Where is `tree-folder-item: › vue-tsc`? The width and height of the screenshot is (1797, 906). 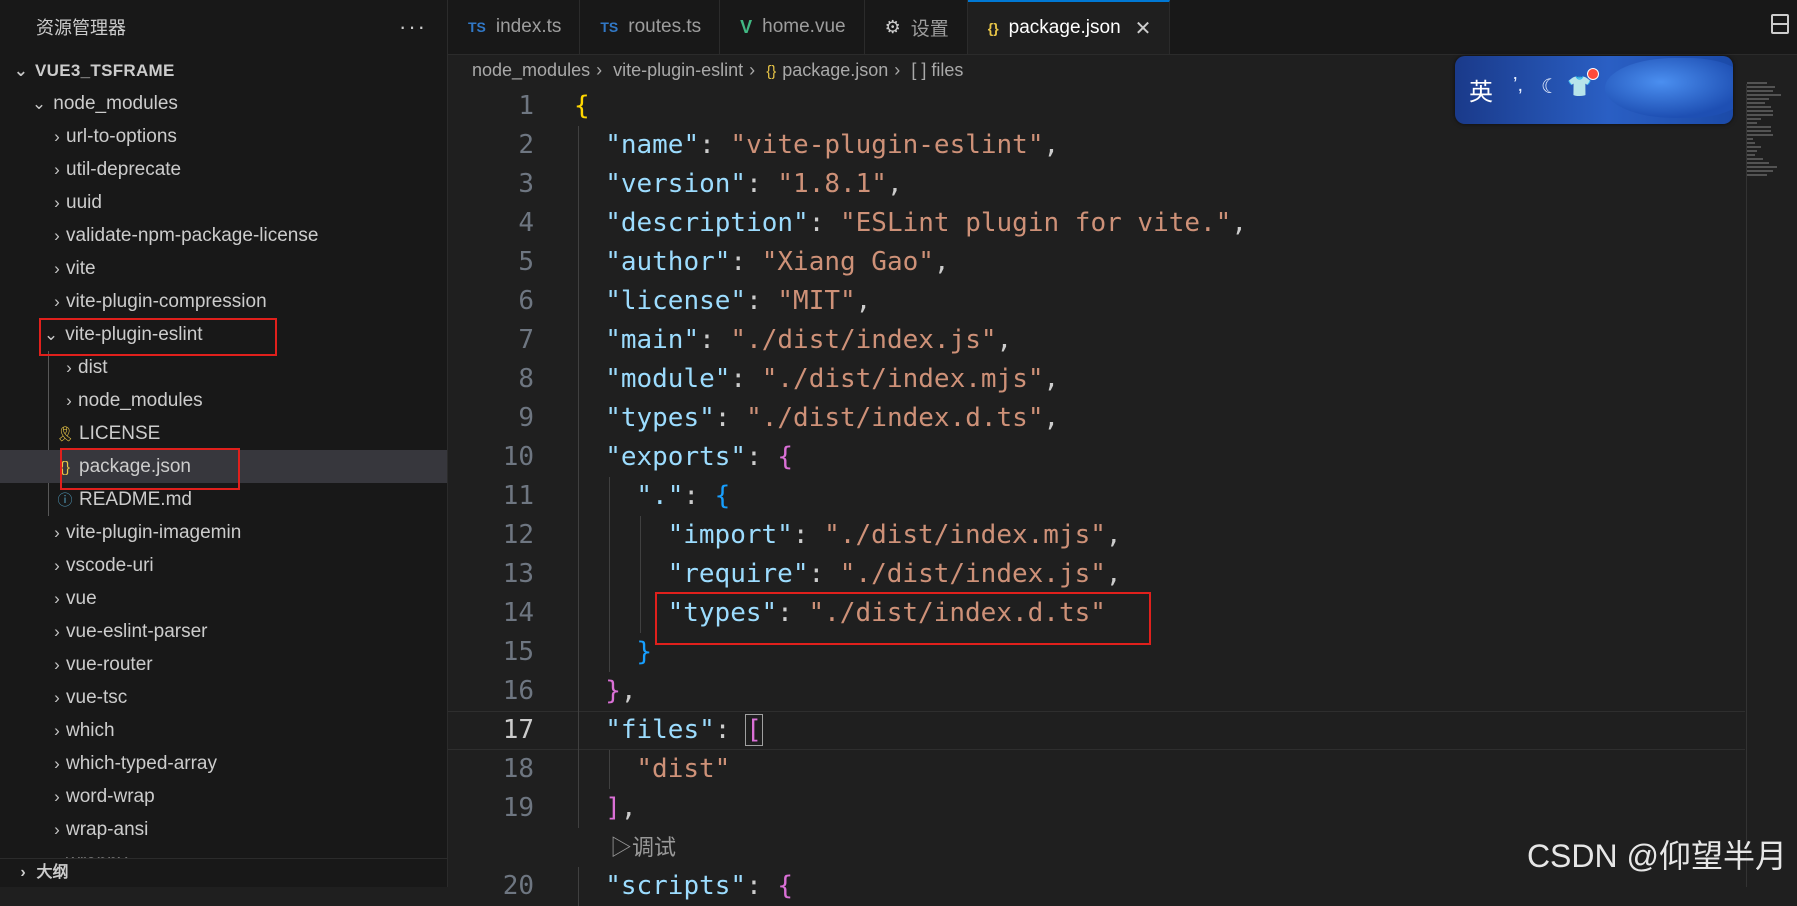
tree-folder-item: › vue-tsc is located at coordinates (223, 697).